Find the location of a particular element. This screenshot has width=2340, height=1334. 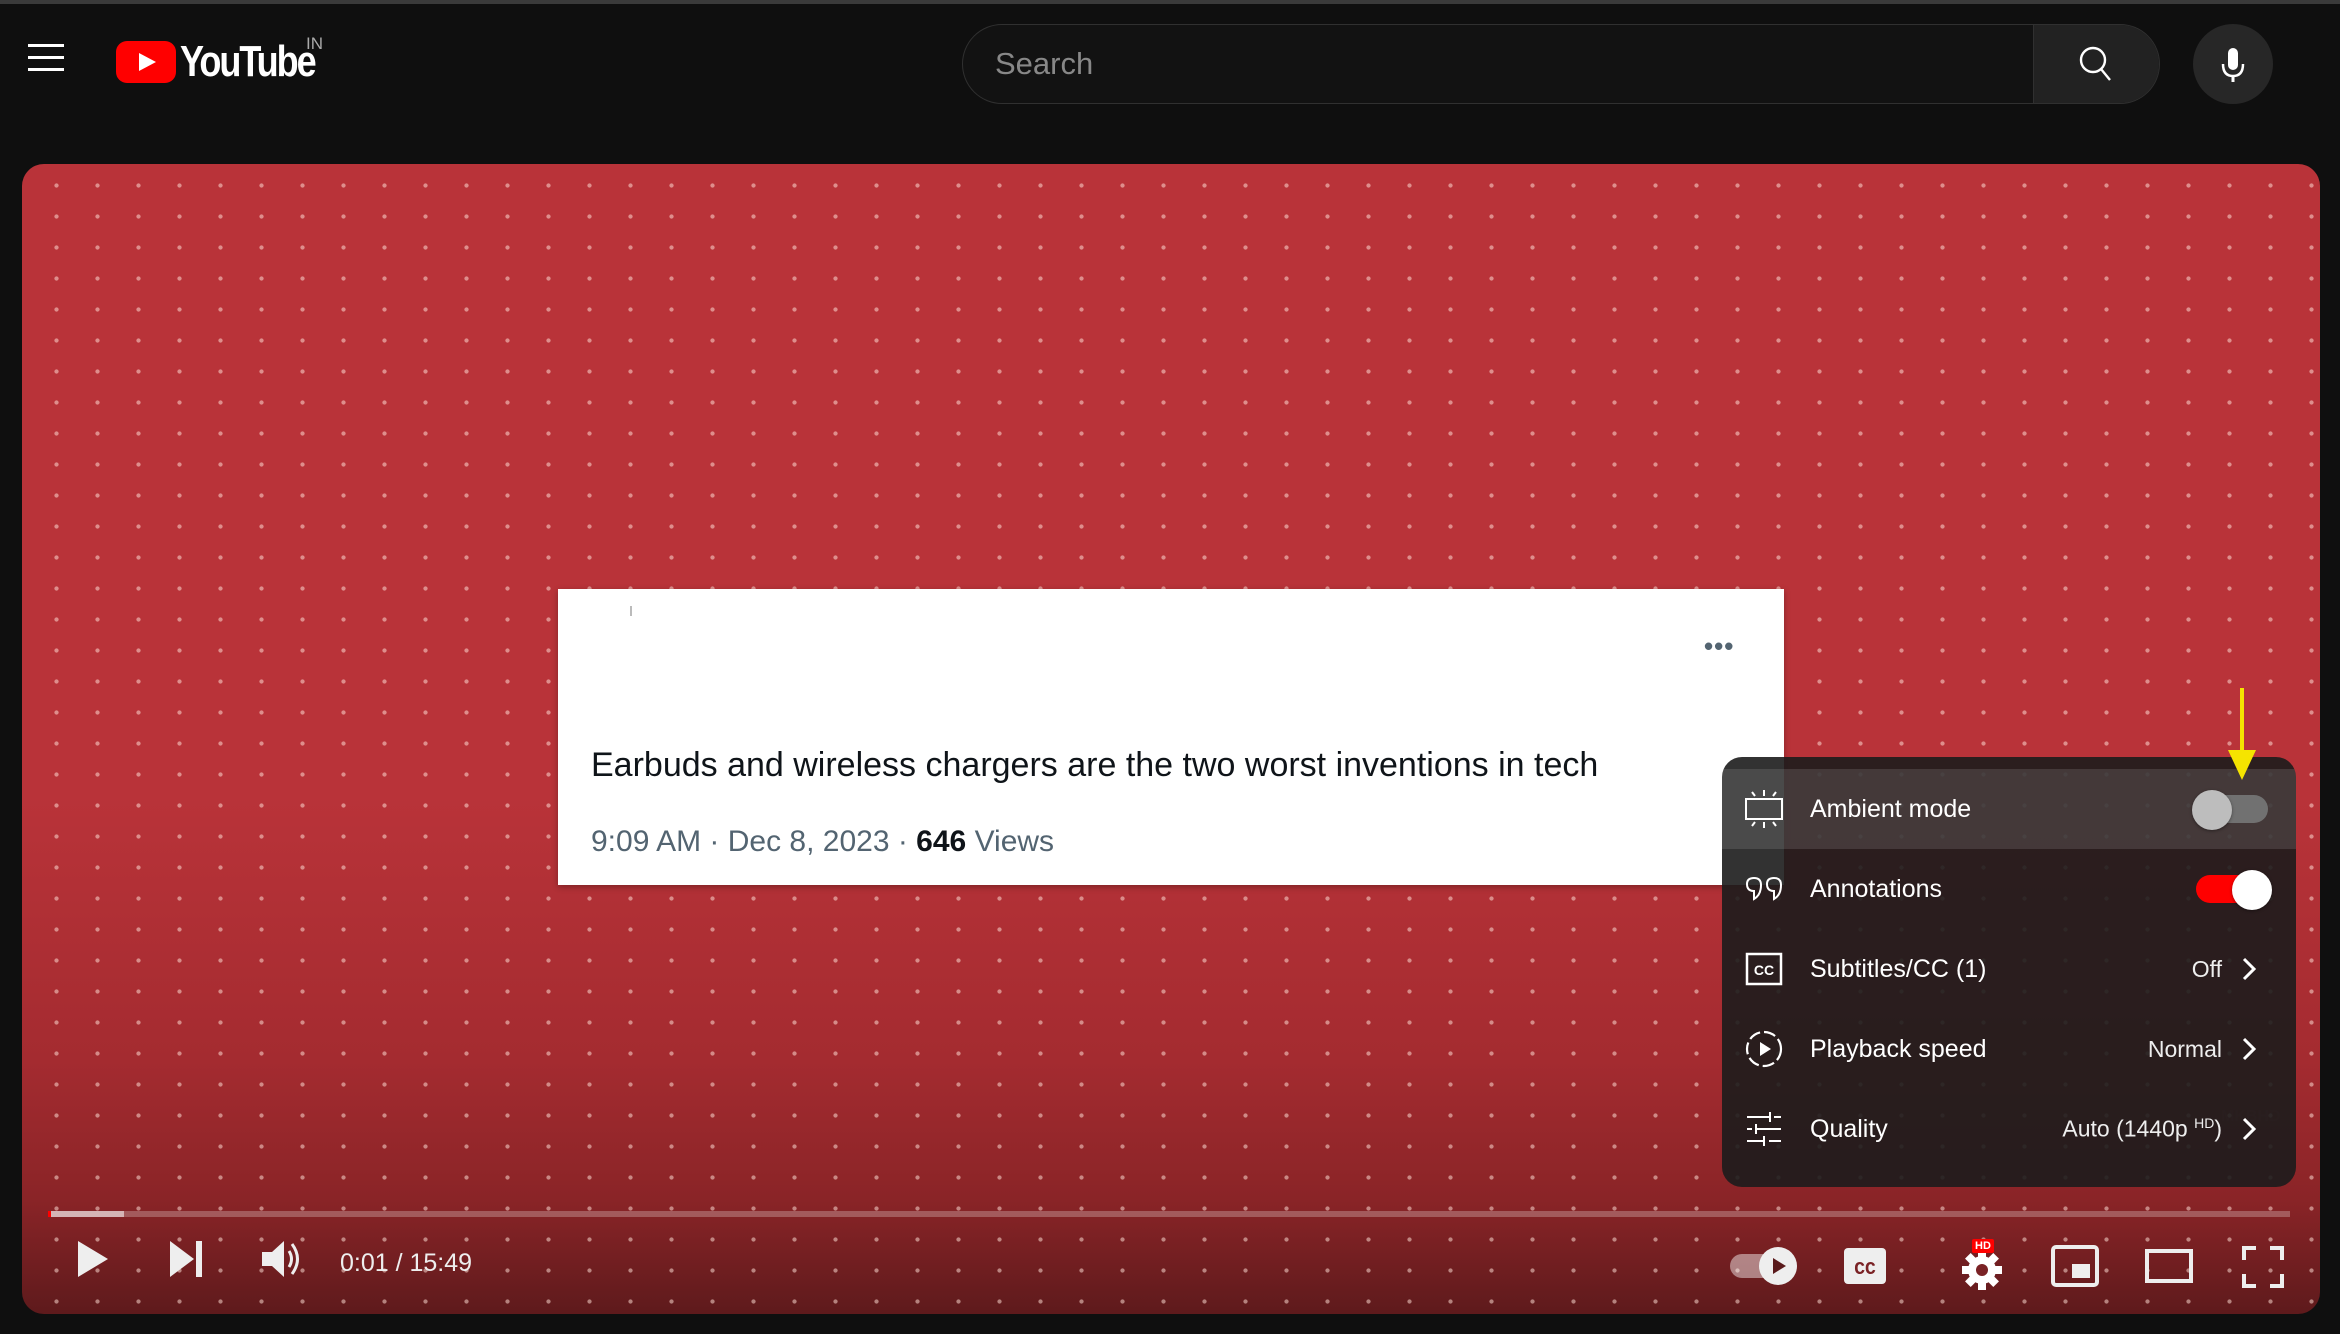

menu-label: Subtitles/CC (1) is located at coordinates (1898, 968).